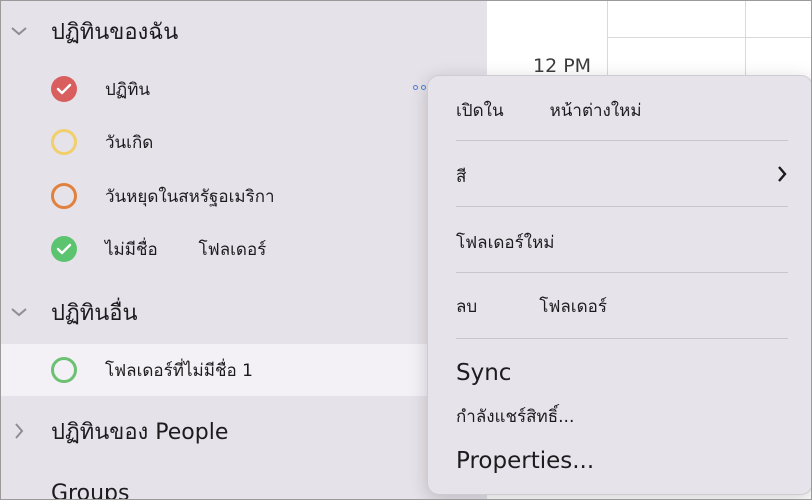  Describe the element at coordinates (480, 110) in the screenshot. I see `menu-item-label: เปิดใน` at that location.